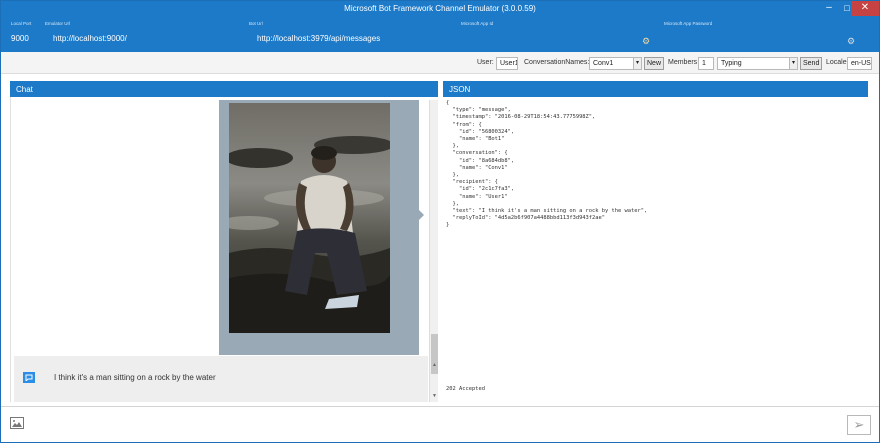 The width and height of the screenshot is (880, 443). Describe the element at coordinates (21, 38) in the screenshot. I see `local-port-value: 9000` at that location.